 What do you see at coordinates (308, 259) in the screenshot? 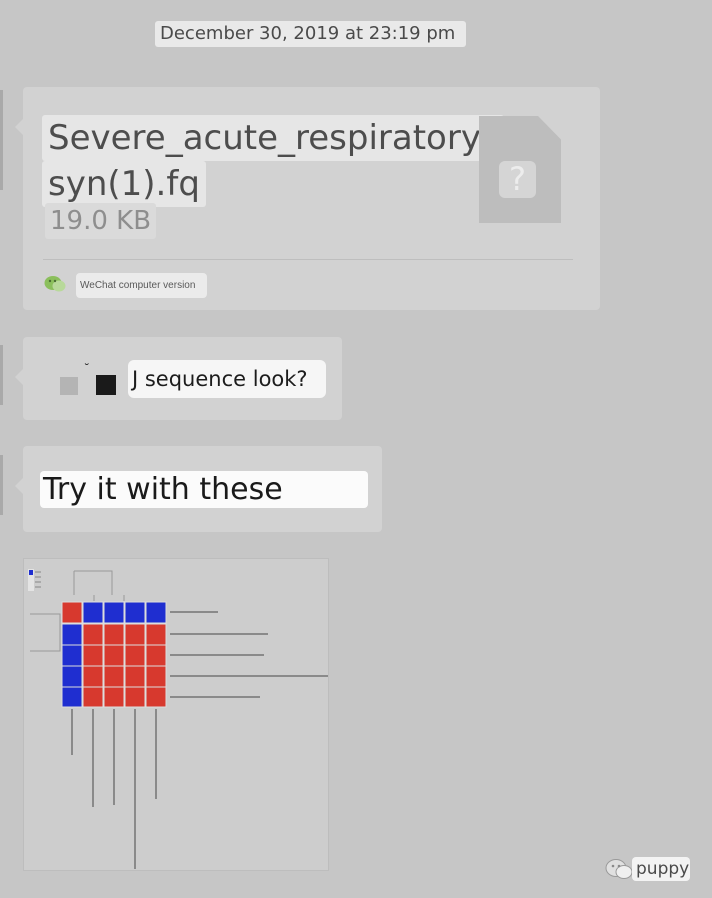
I see `file-divider` at bounding box center [308, 259].